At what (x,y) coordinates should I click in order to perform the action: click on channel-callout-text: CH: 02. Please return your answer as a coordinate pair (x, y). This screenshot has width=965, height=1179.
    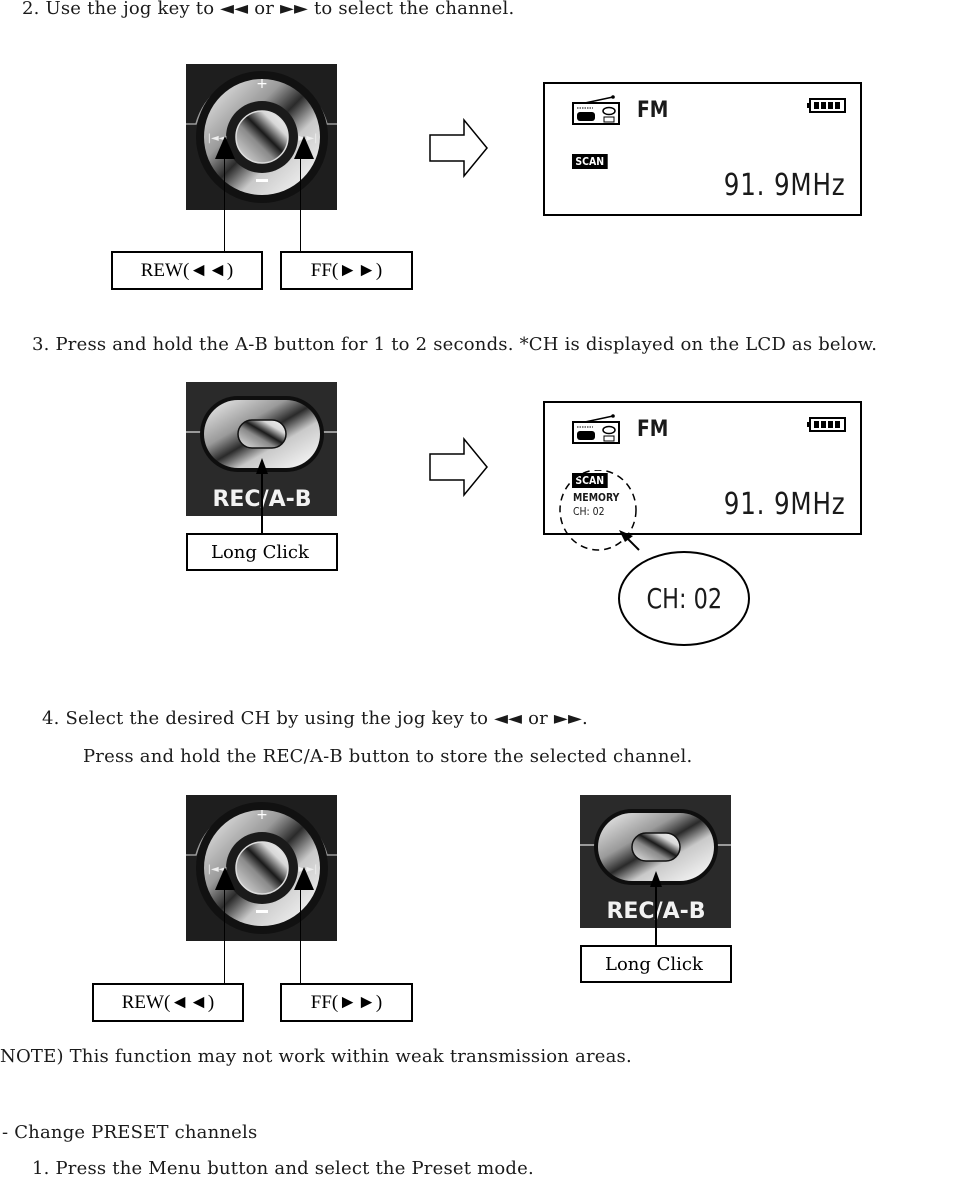
    Looking at the image, I should click on (684, 598).